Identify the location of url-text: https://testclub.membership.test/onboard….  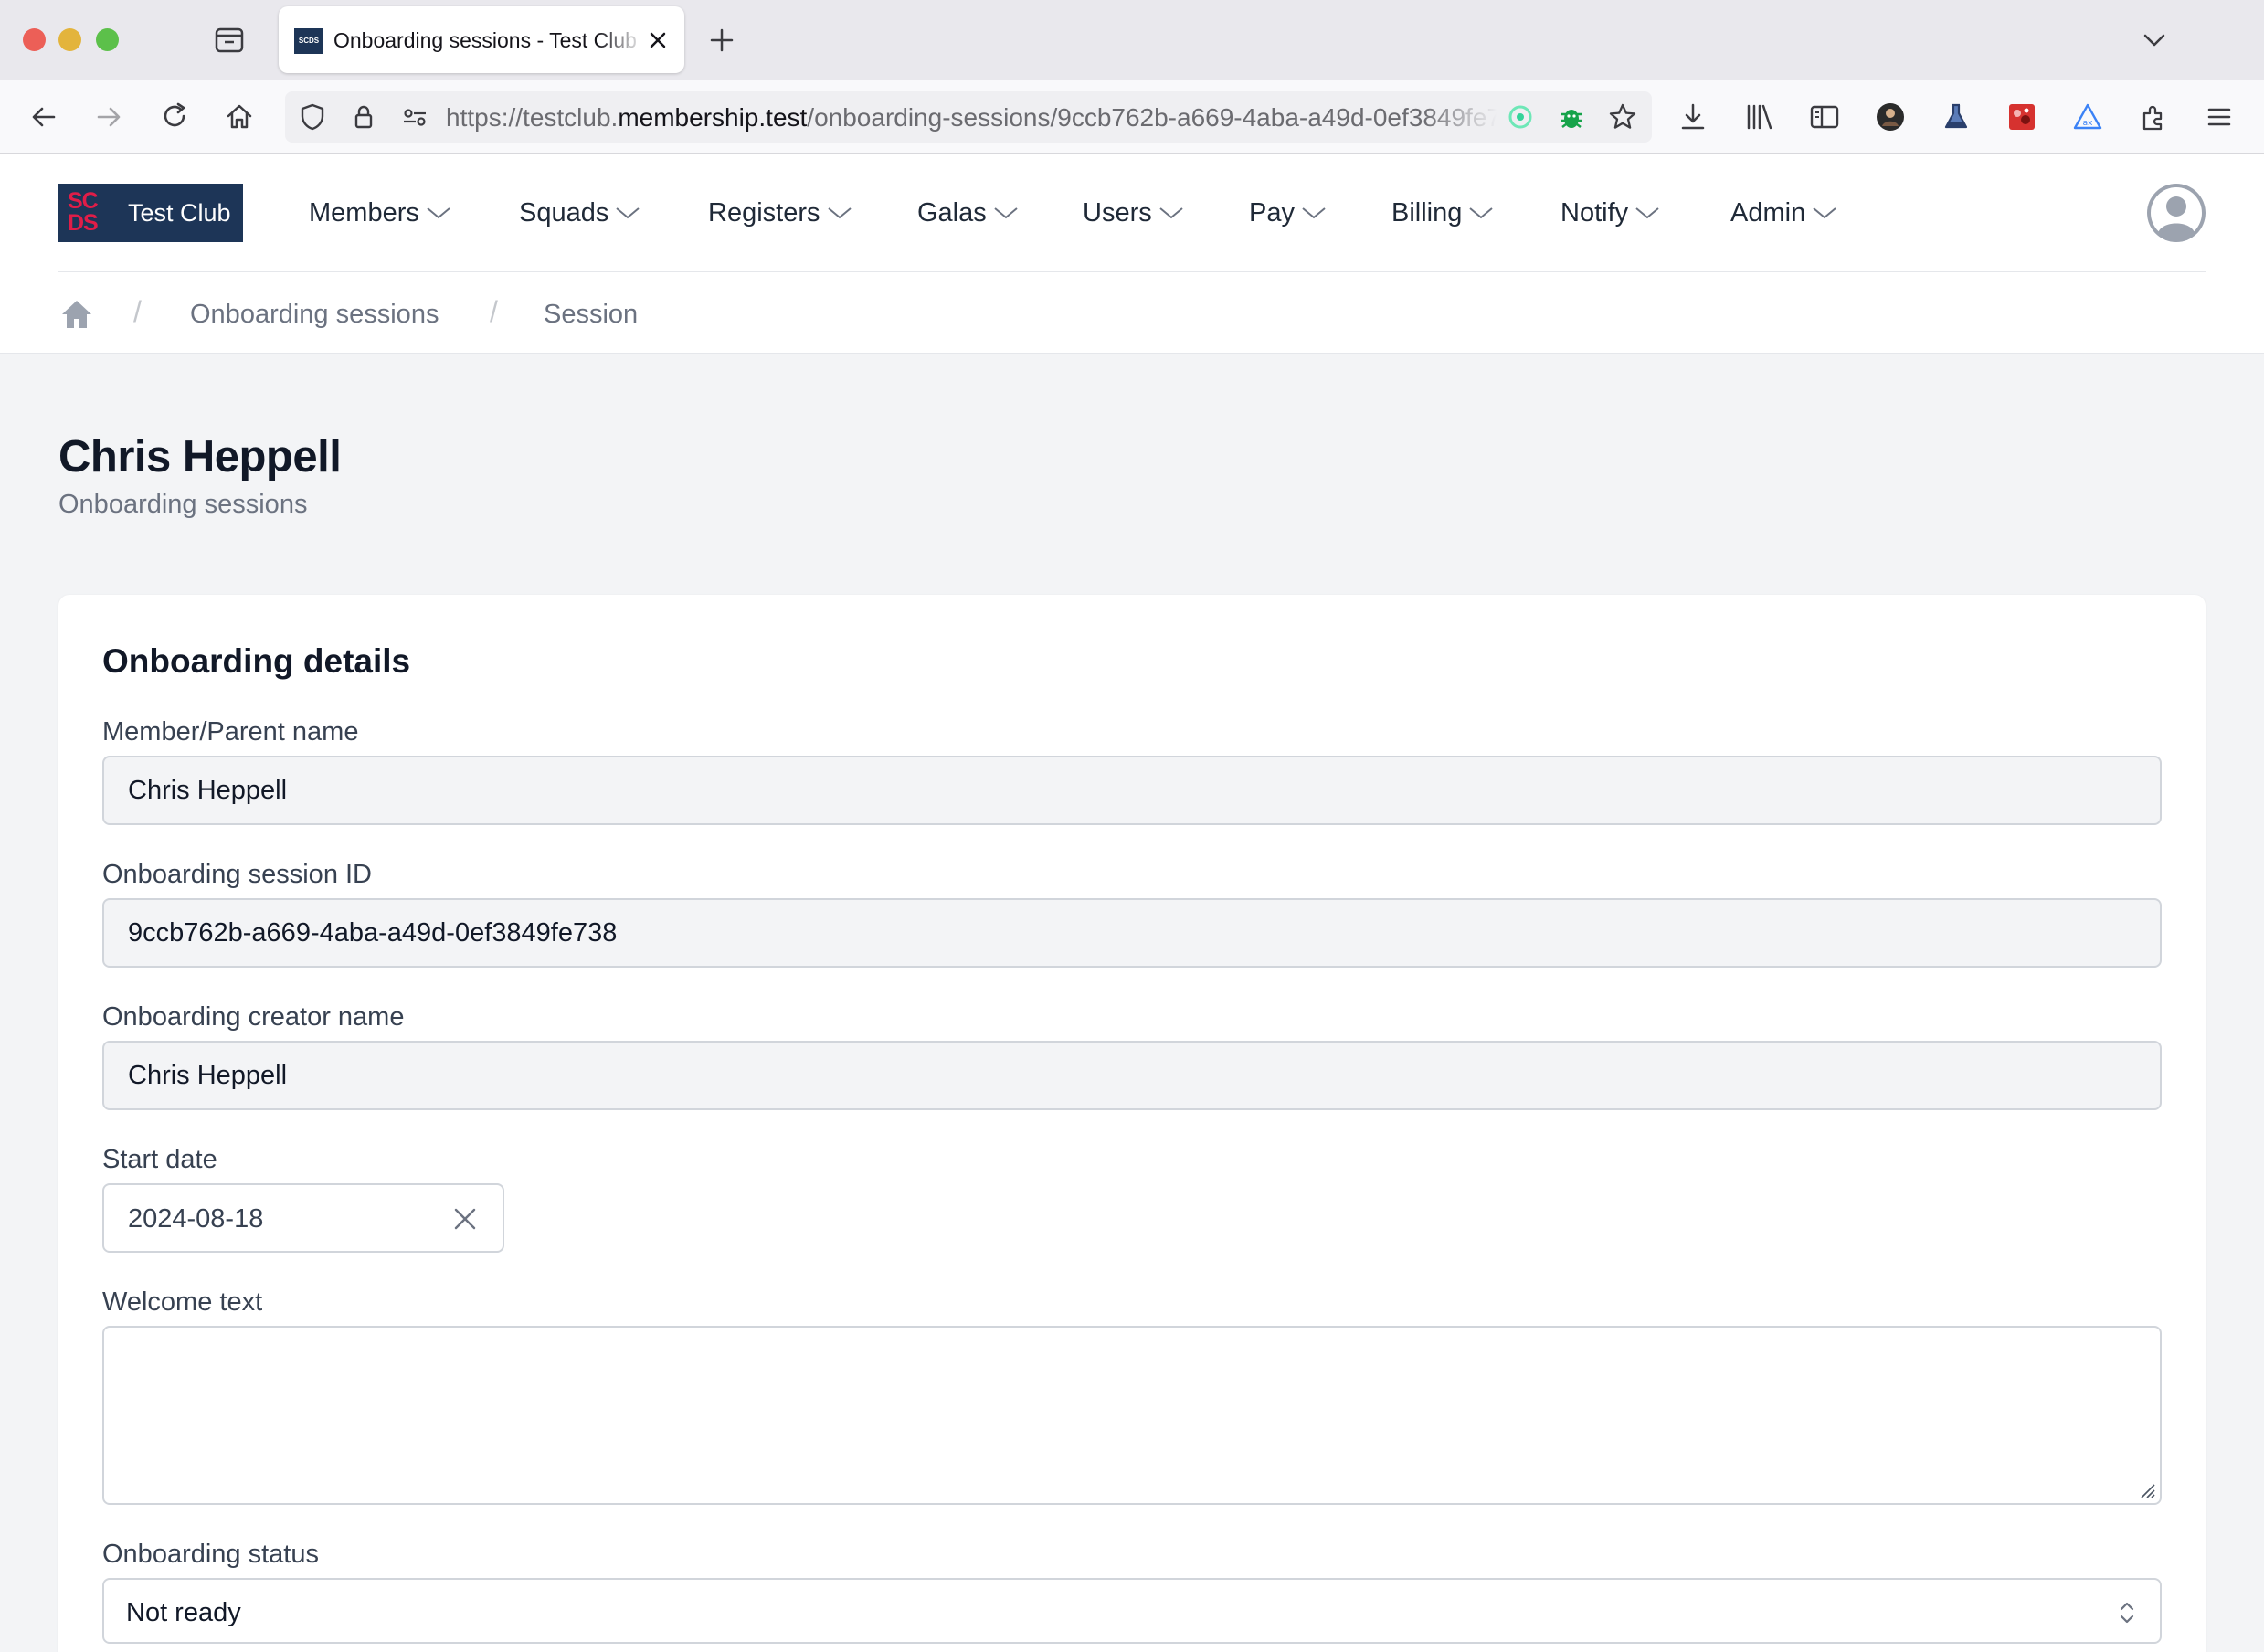
(971, 118).